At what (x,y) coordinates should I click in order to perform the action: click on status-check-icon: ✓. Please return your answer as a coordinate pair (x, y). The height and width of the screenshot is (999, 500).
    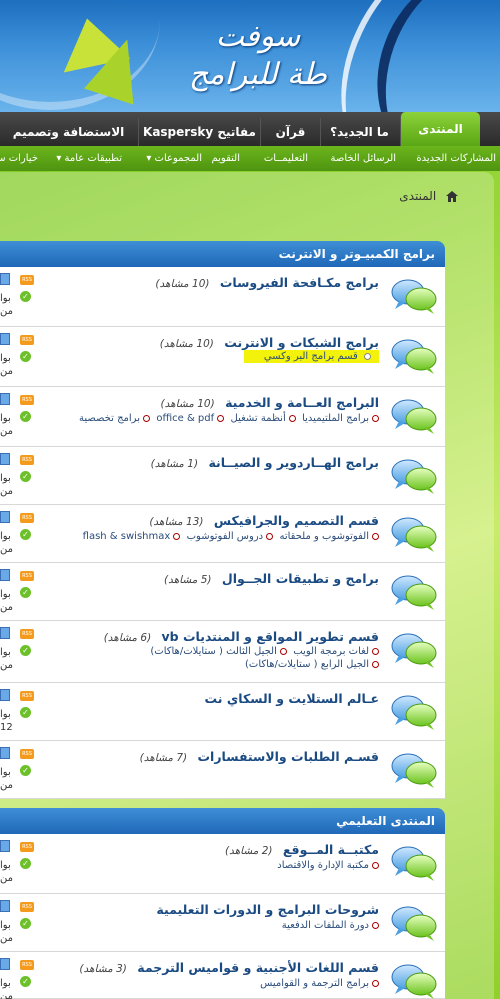
    Looking at the image, I should click on (25, 416).